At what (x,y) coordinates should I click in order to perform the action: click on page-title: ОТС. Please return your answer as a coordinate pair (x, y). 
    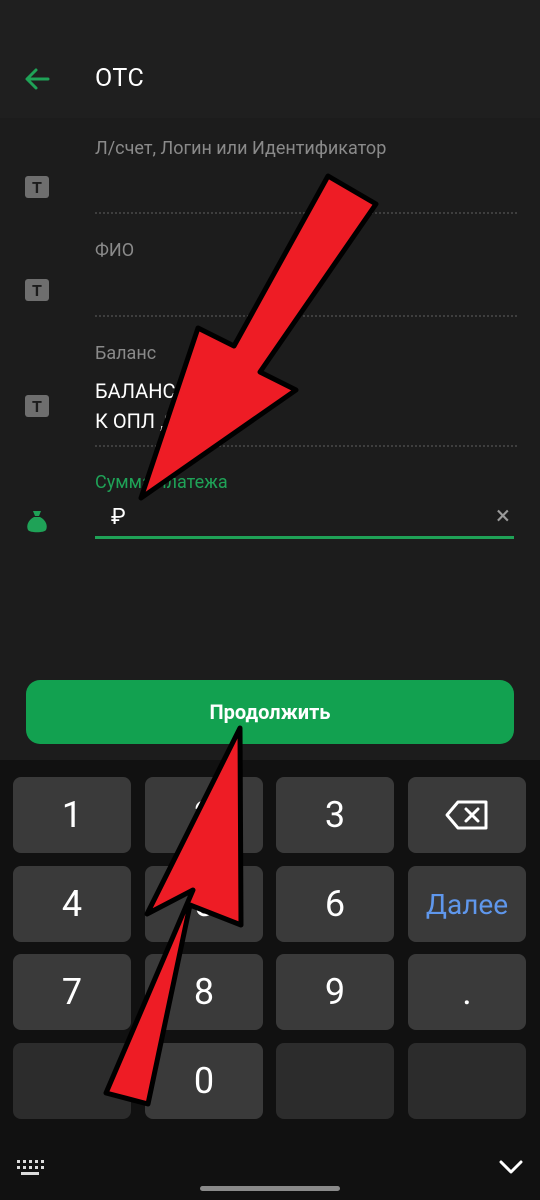
    Looking at the image, I should click on (120, 78).